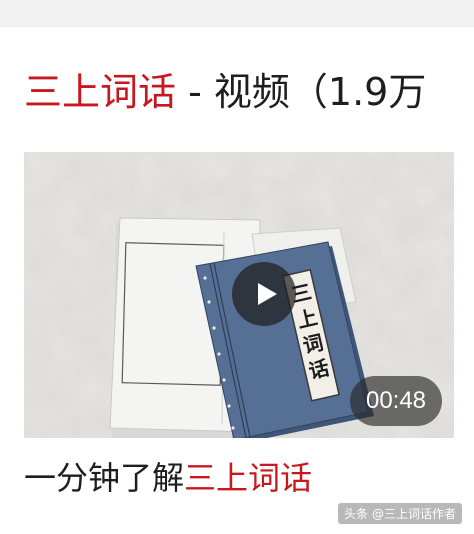 This screenshot has width=474, height=534. Describe the element at coordinates (301, 92) in the screenshot. I see `heading-rest: - 视频（1.9万` at that location.